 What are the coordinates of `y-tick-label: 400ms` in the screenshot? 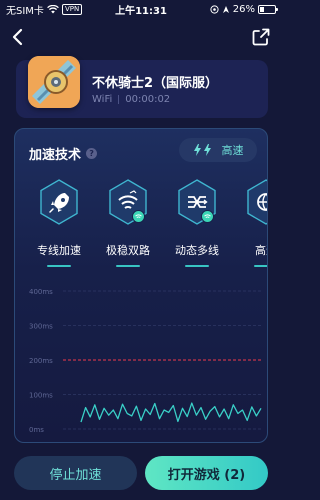 It's located at (41, 292).